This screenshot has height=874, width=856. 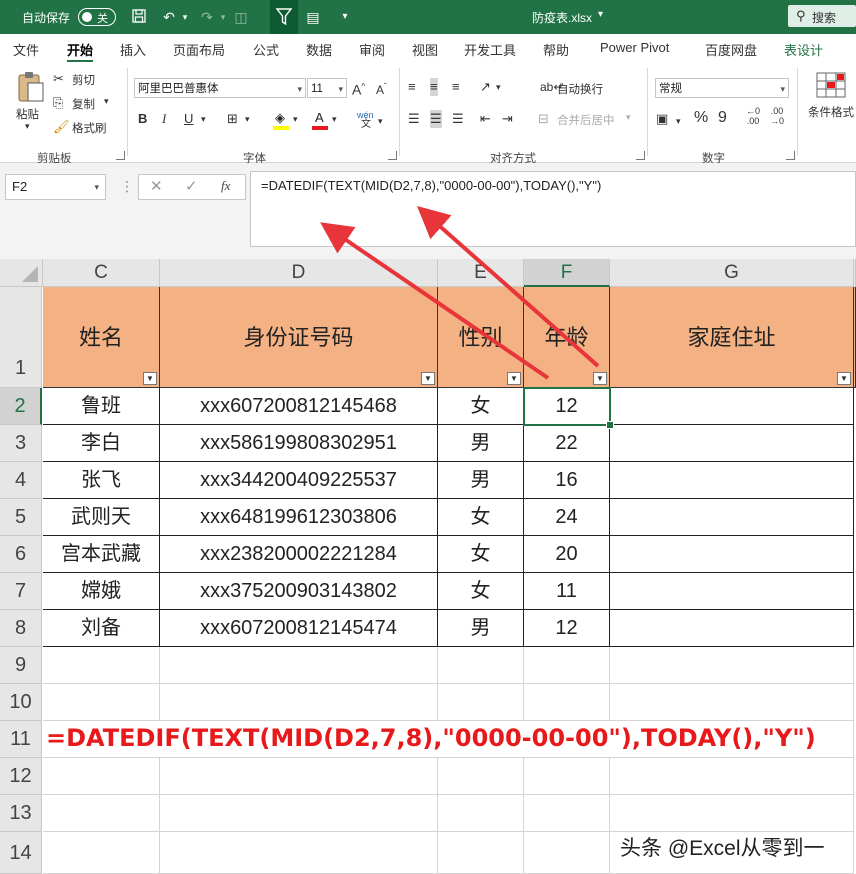 What do you see at coordinates (481, 337) in the screenshot?
I see `table-header-cell: 性别 ▼` at bounding box center [481, 337].